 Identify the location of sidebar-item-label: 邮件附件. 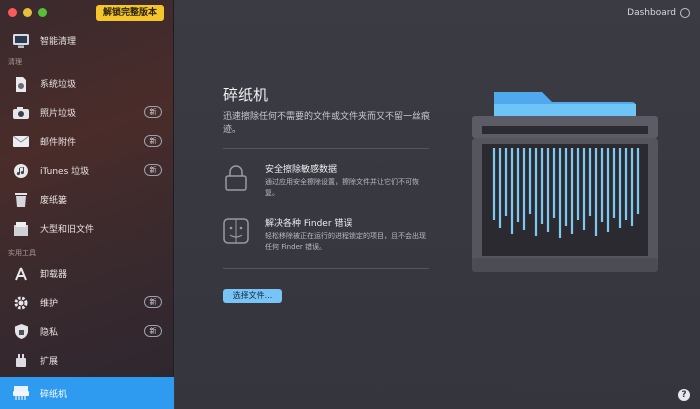
(58, 143).